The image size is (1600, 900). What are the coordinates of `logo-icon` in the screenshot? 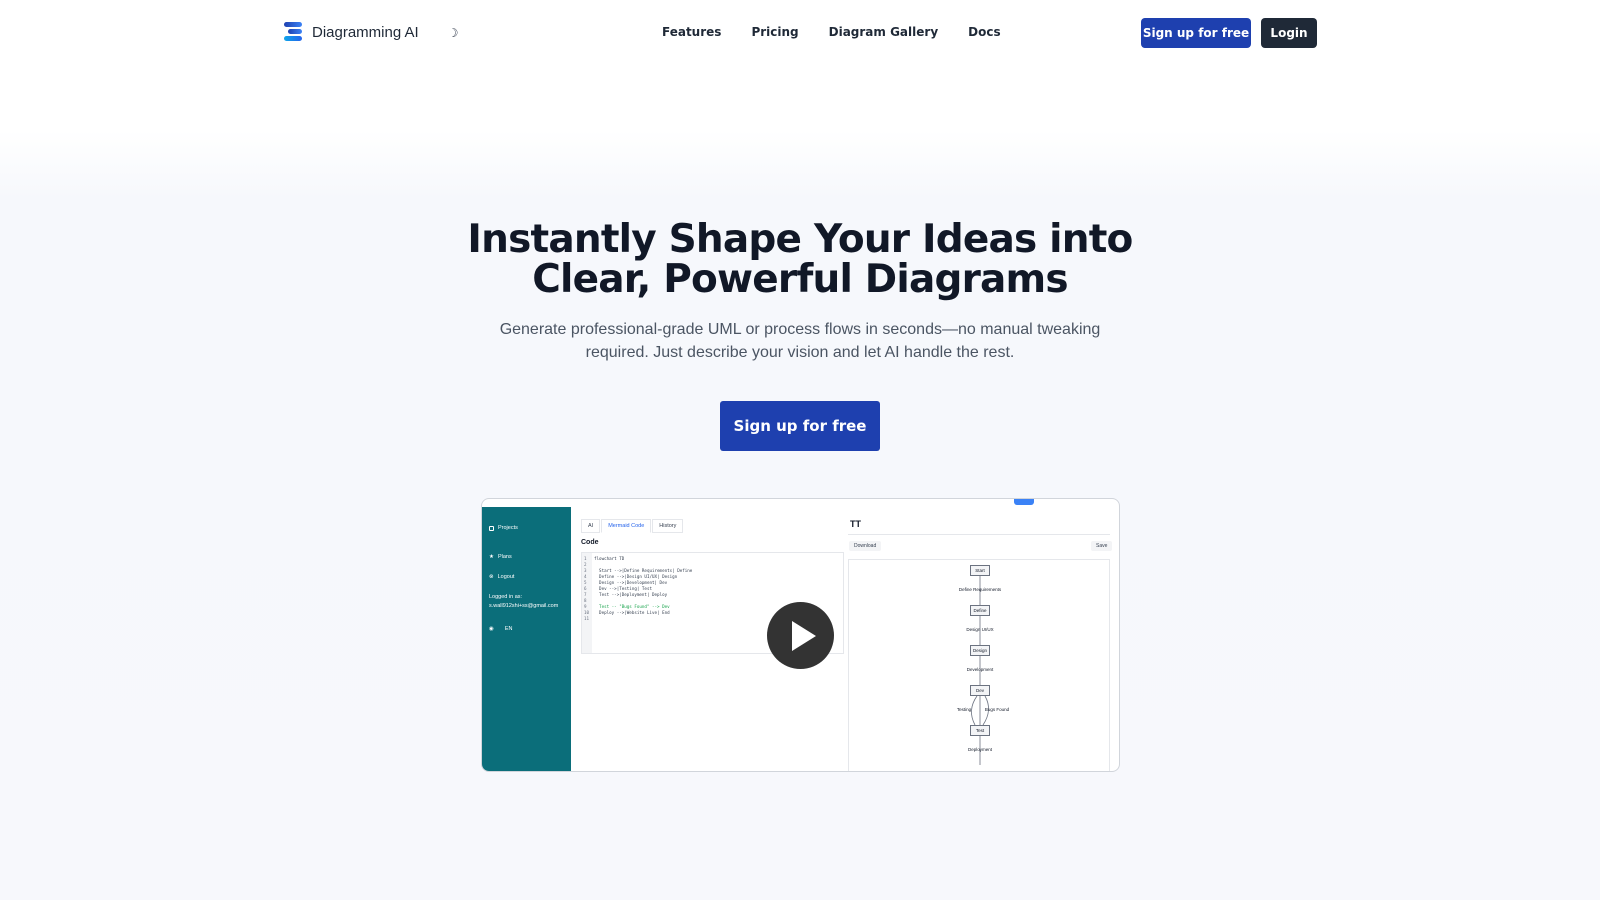 It's located at (294, 32).